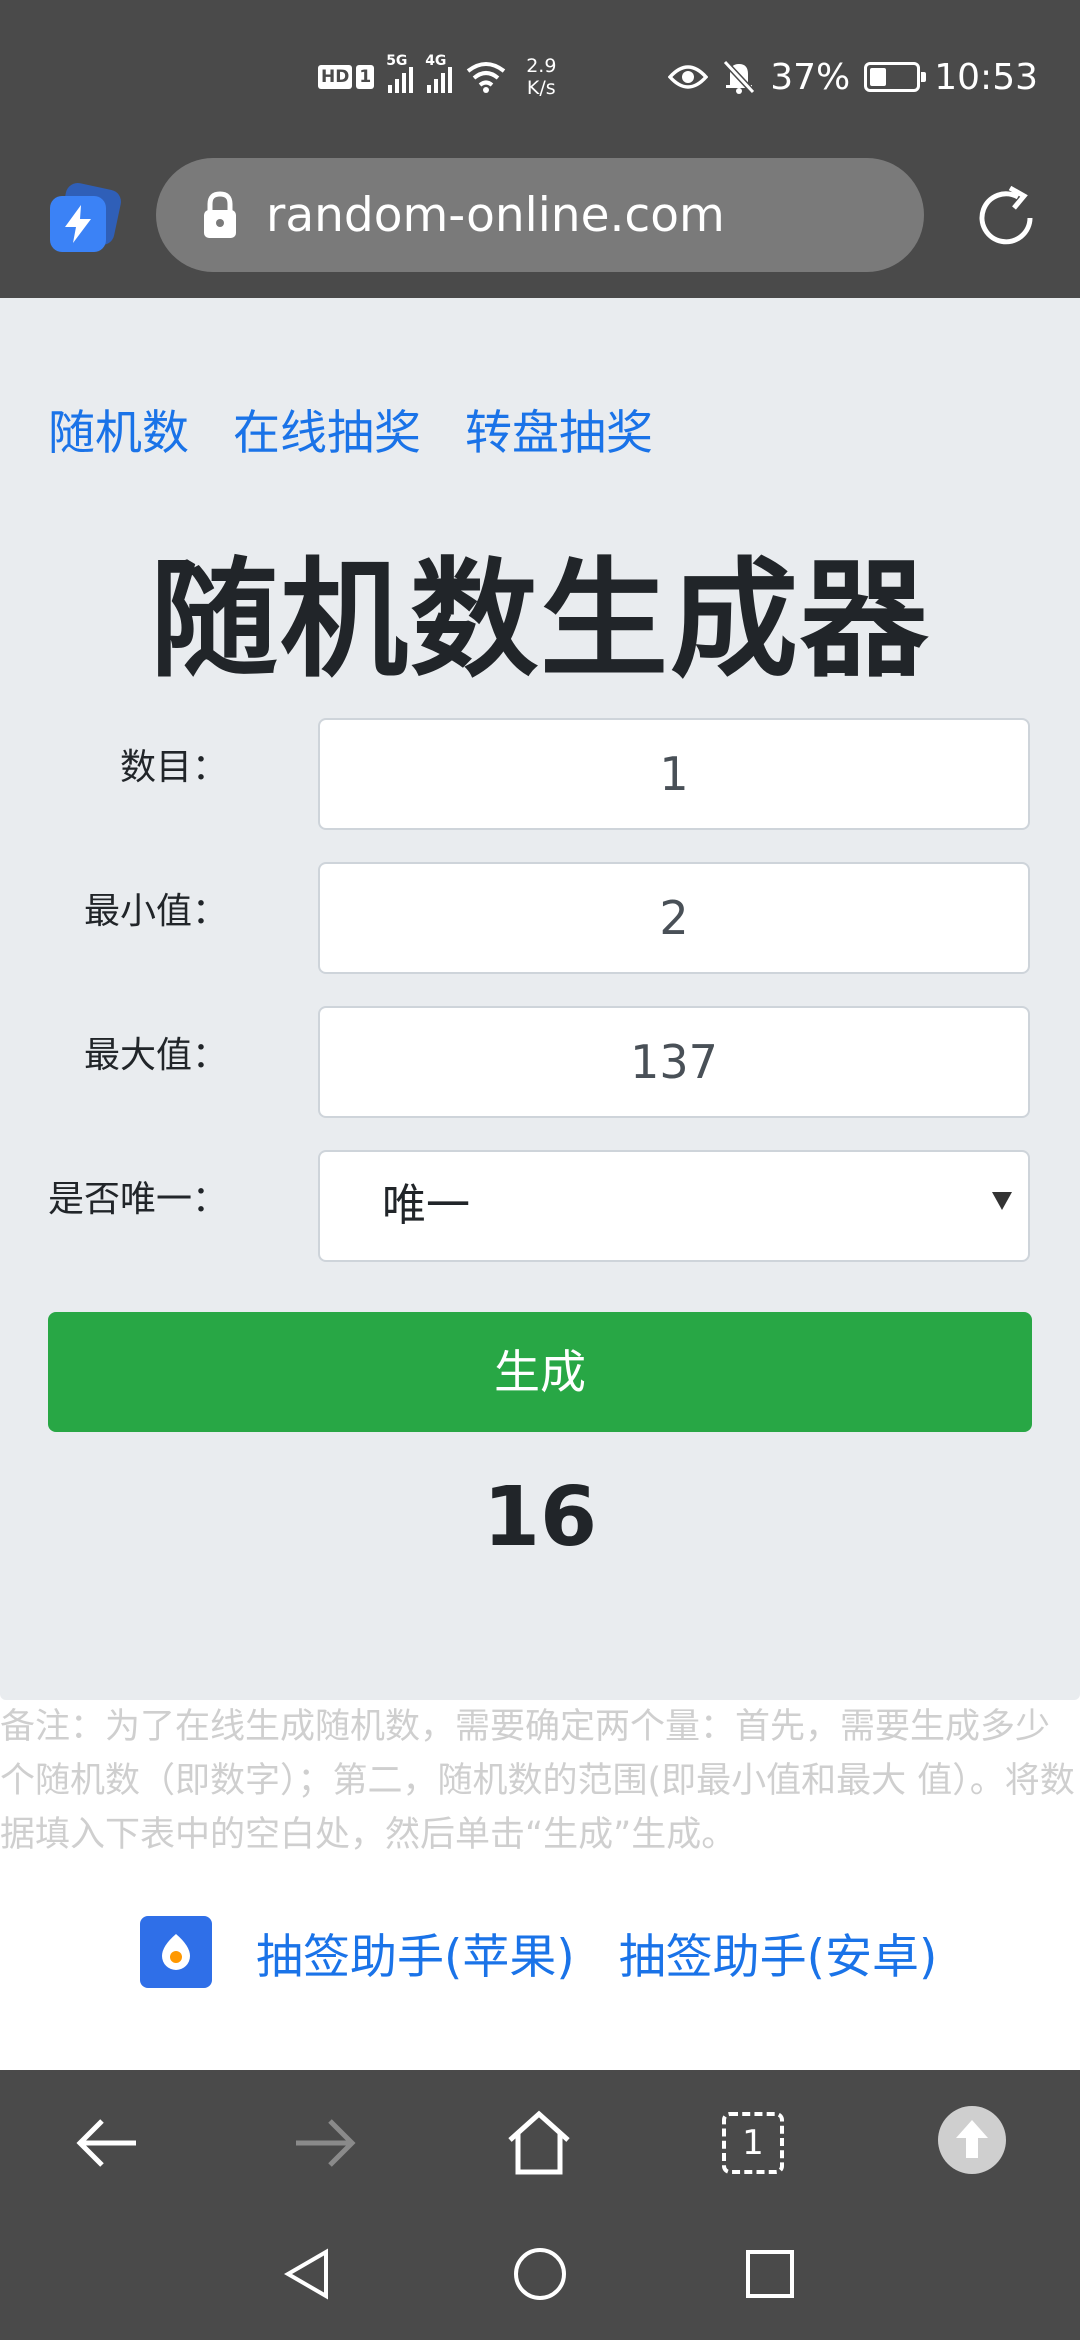 Image resolution: width=1080 pixels, height=2340 pixels. I want to click on min-label: 最小值：, so click(155, 911).